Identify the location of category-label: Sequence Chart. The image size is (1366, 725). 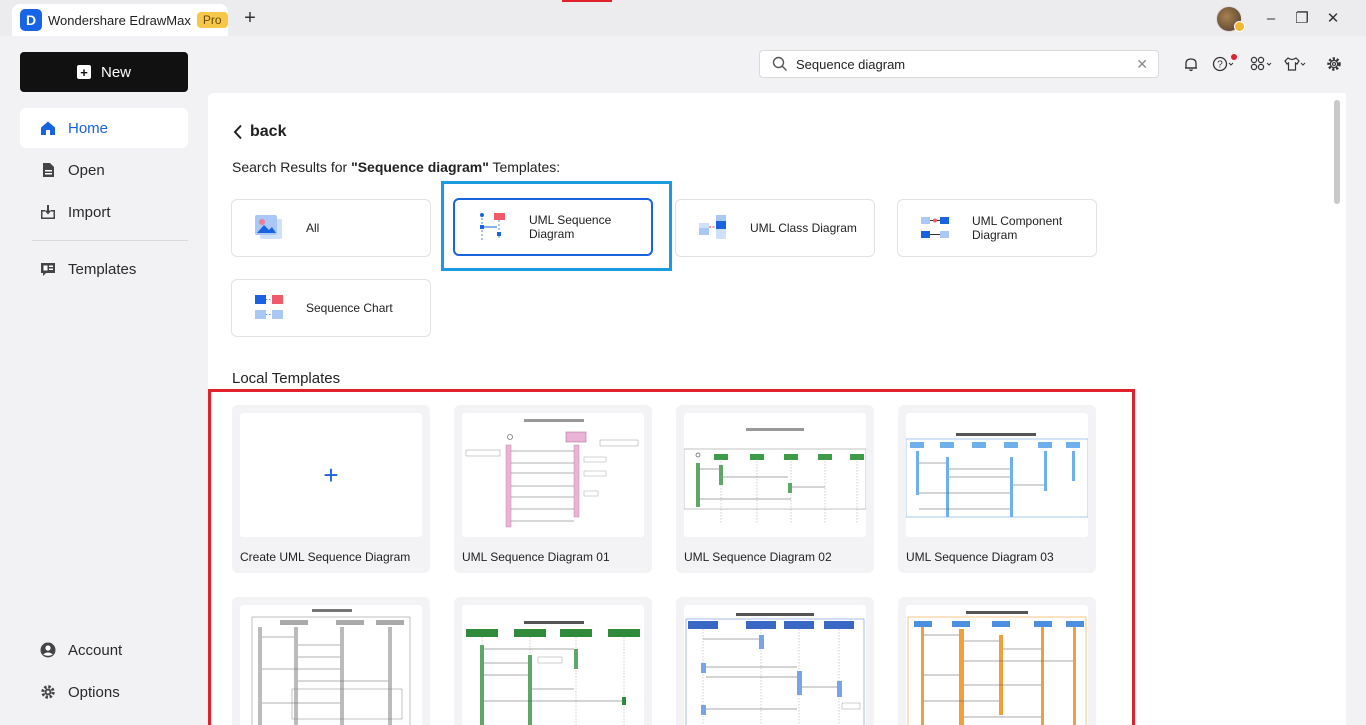
(349, 308).